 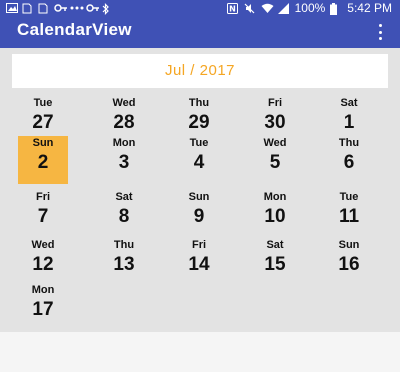 I want to click on selected-day-cell: Sun 2, so click(x=43, y=160).